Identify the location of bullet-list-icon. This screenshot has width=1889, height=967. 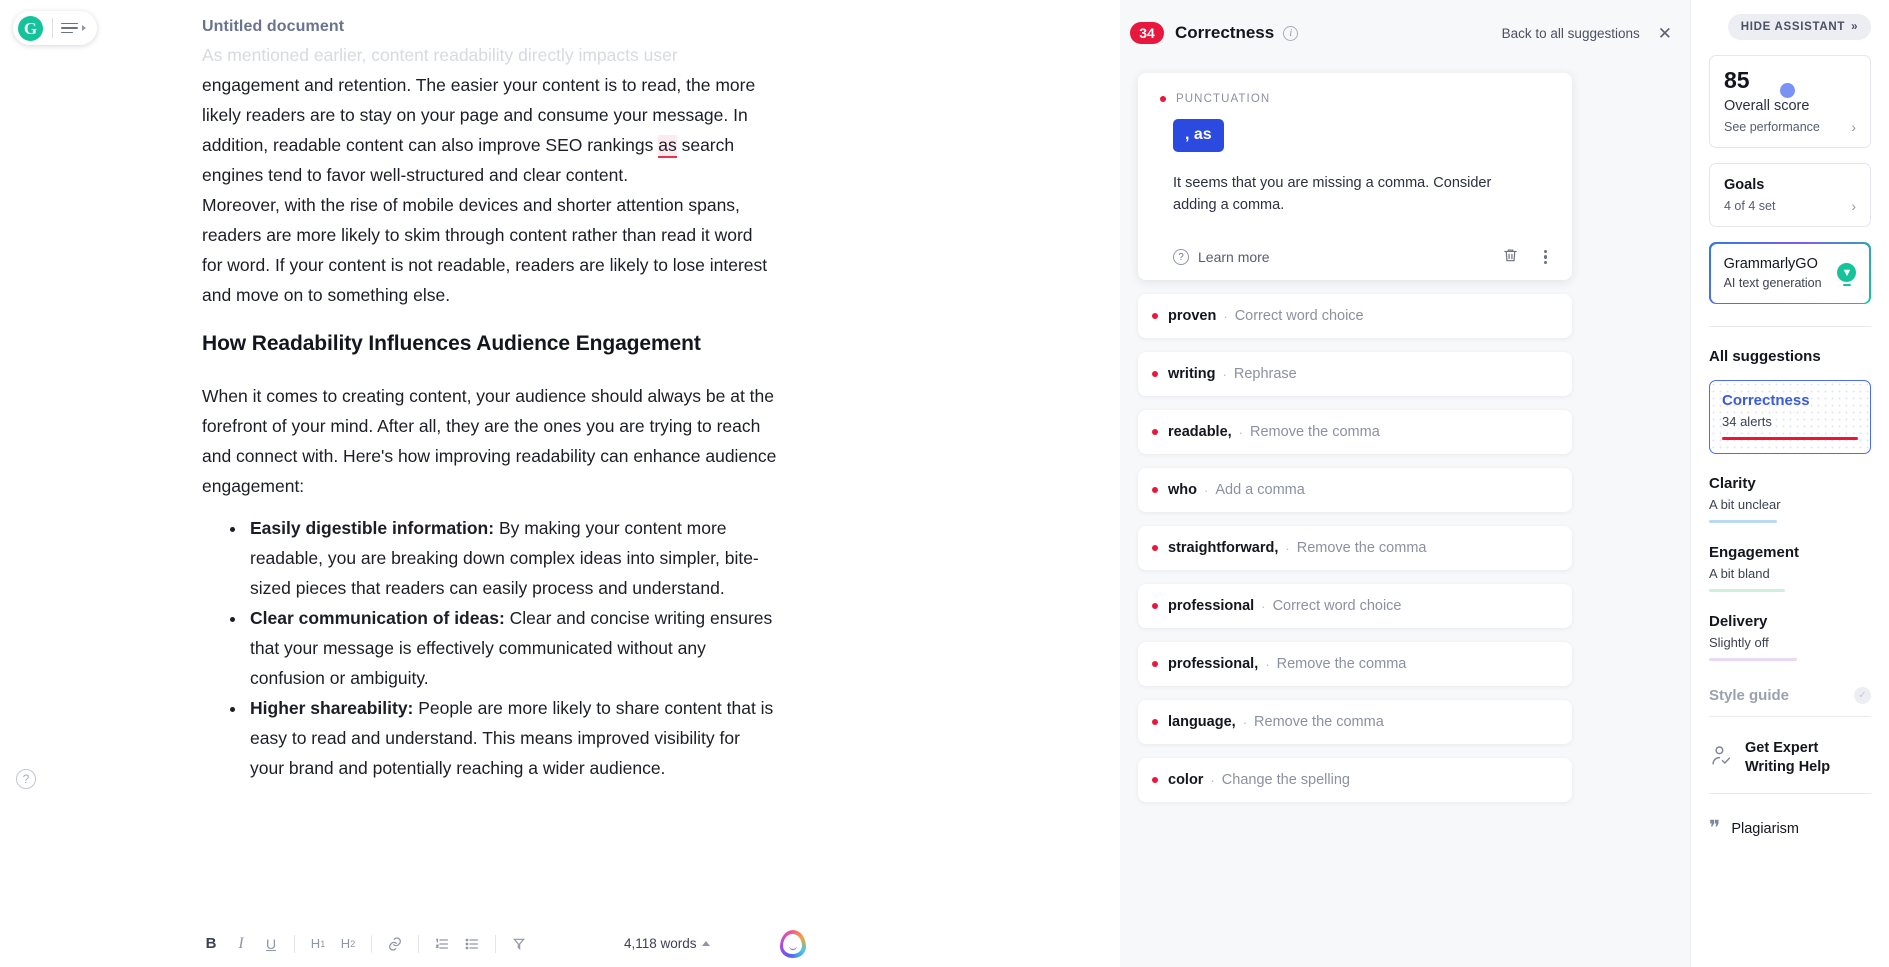
(472, 944).